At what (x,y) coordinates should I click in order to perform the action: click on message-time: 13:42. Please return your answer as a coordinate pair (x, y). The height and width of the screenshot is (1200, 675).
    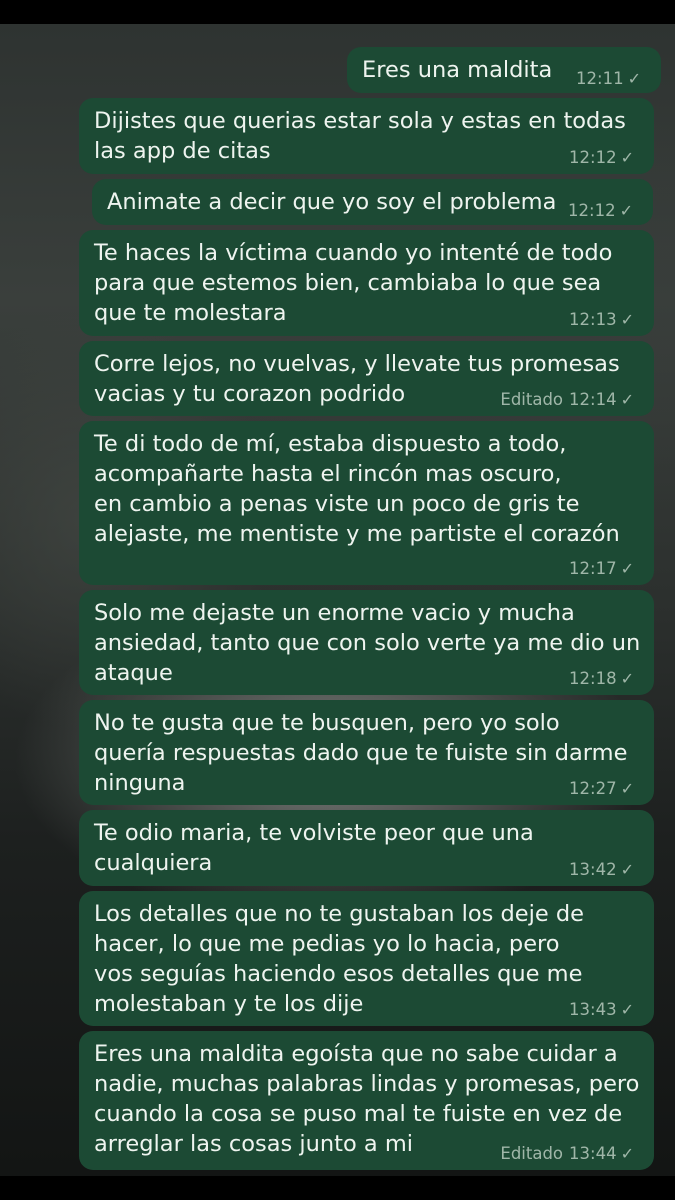
    Looking at the image, I should click on (593, 869).